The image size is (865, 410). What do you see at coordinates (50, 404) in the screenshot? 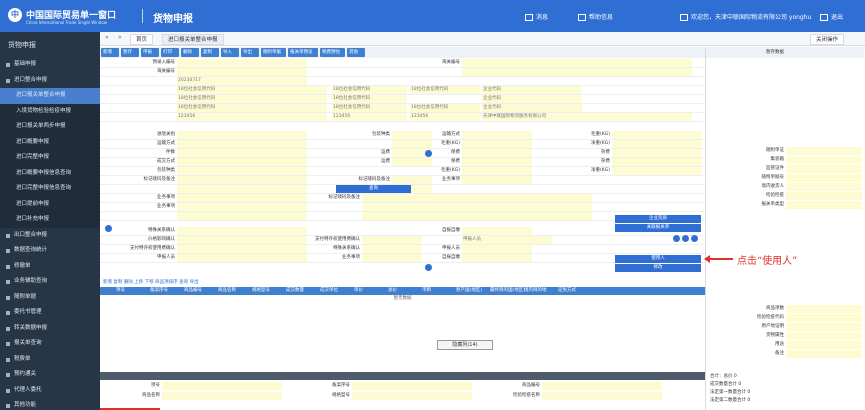
I see `sidebar-item: 其他功能` at bounding box center [50, 404].